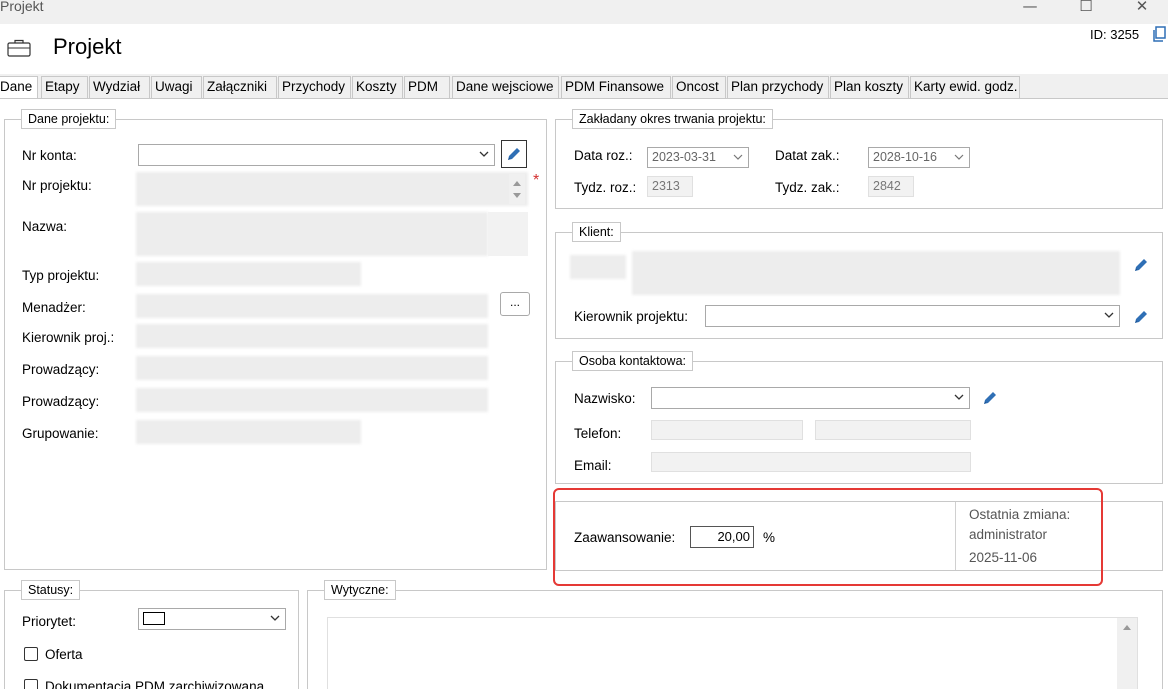  Describe the element at coordinates (1086, 9) in the screenshot. I see `maximize-button: ☐` at that location.